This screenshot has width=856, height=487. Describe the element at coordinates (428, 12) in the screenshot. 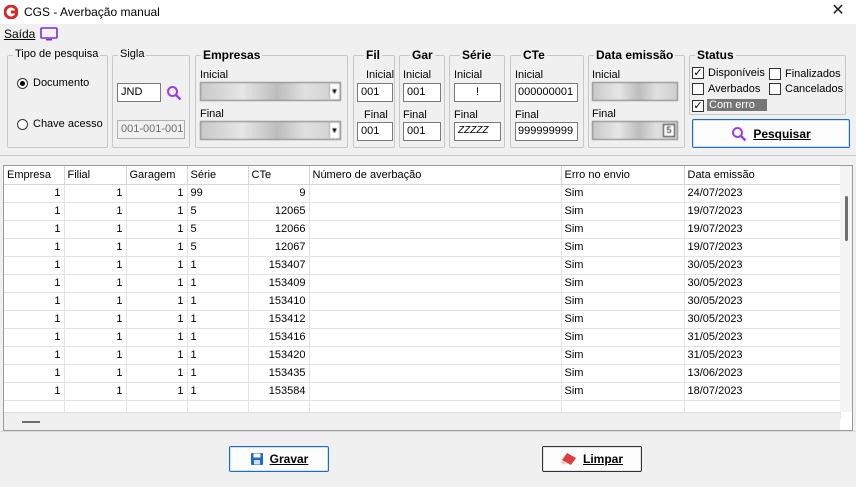

I see `title-bar: CGS - Averbação manual ✕` at that location.